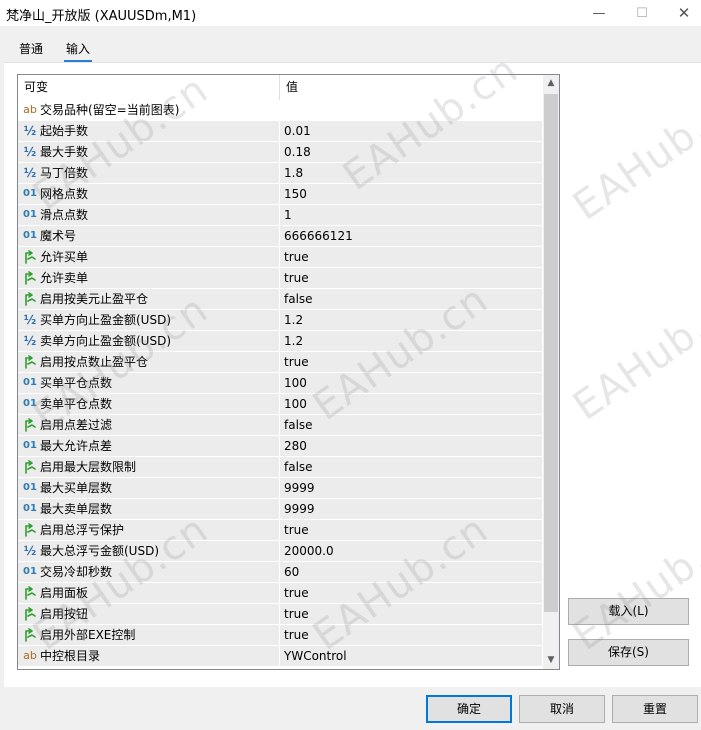  I want to click on param-value-cell: 666666121, so click(411, 236).